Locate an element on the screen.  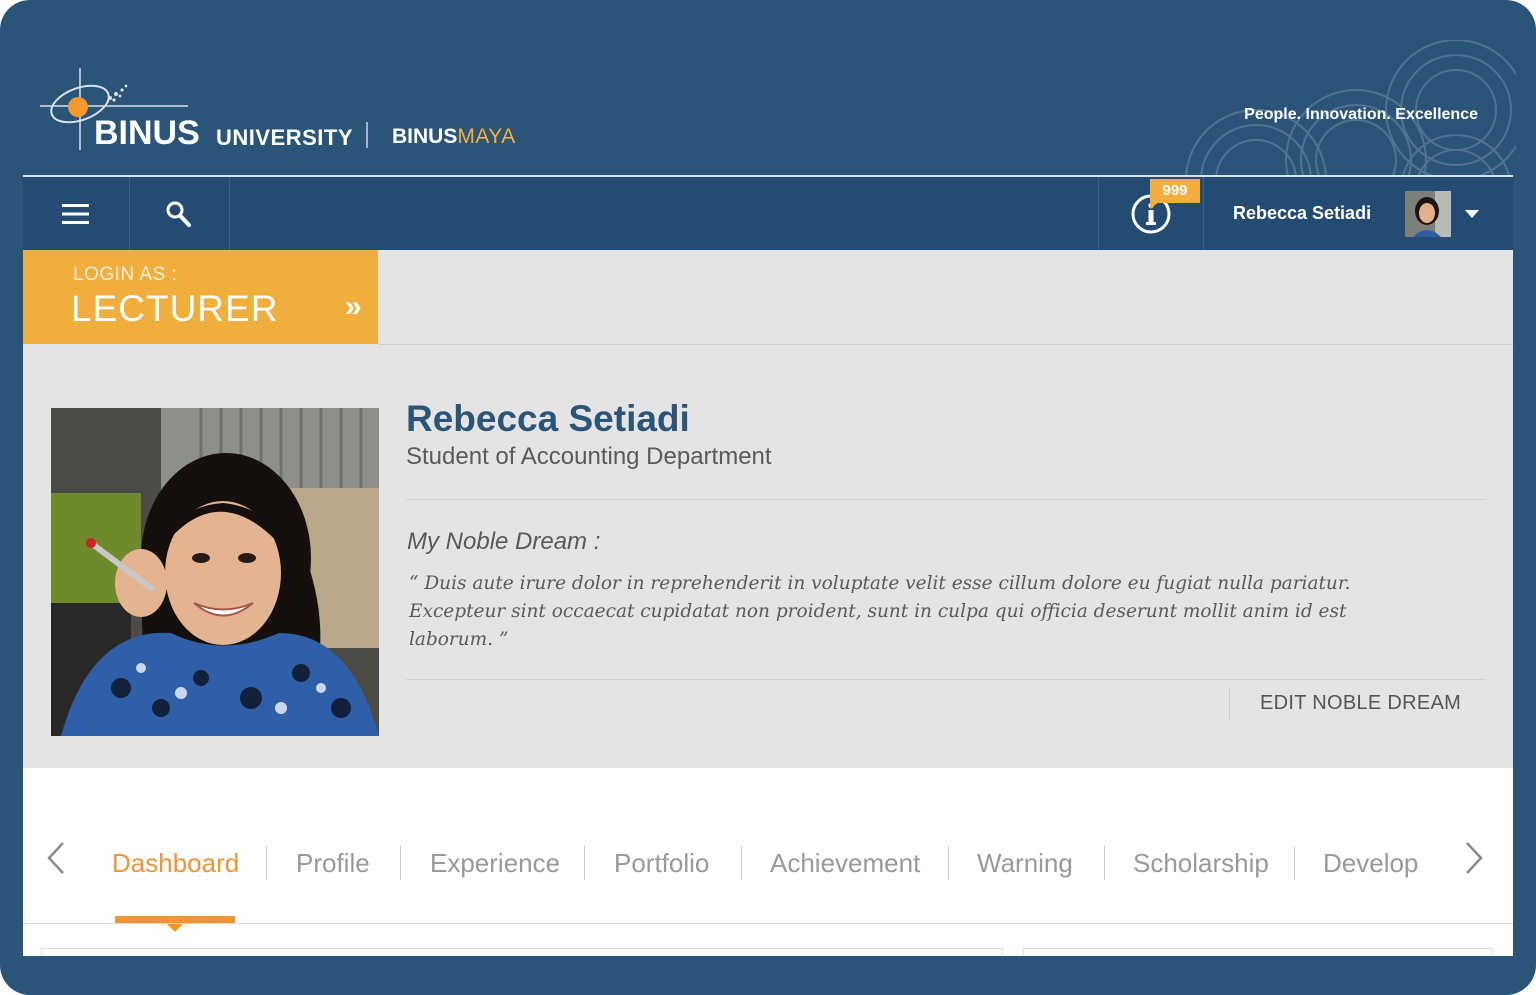
binusmaya-logo: BINUSMAYA is located at coordinates (454, 137).